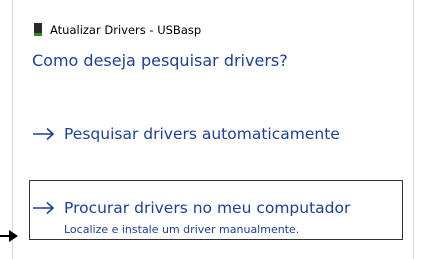  What do you see at coordinates (38, 30) in the screenshot?
I see `usb-device-icon` at bounding box center [38, 30].